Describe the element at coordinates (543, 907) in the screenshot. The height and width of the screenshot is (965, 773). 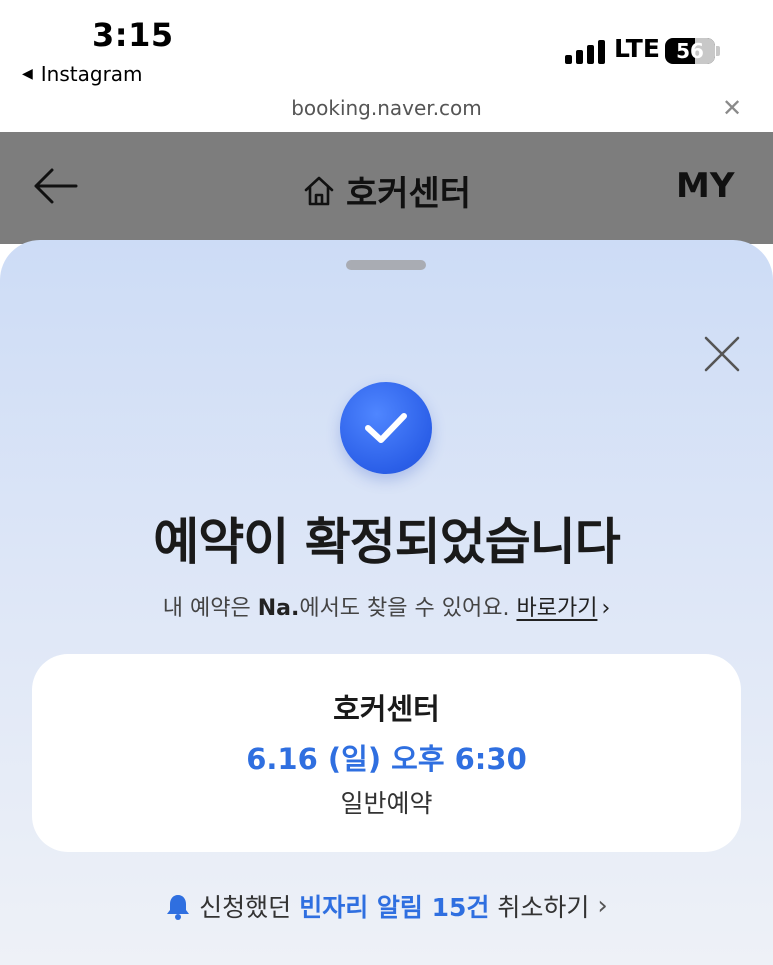
I see `notice-action: 취소하기` at that location.